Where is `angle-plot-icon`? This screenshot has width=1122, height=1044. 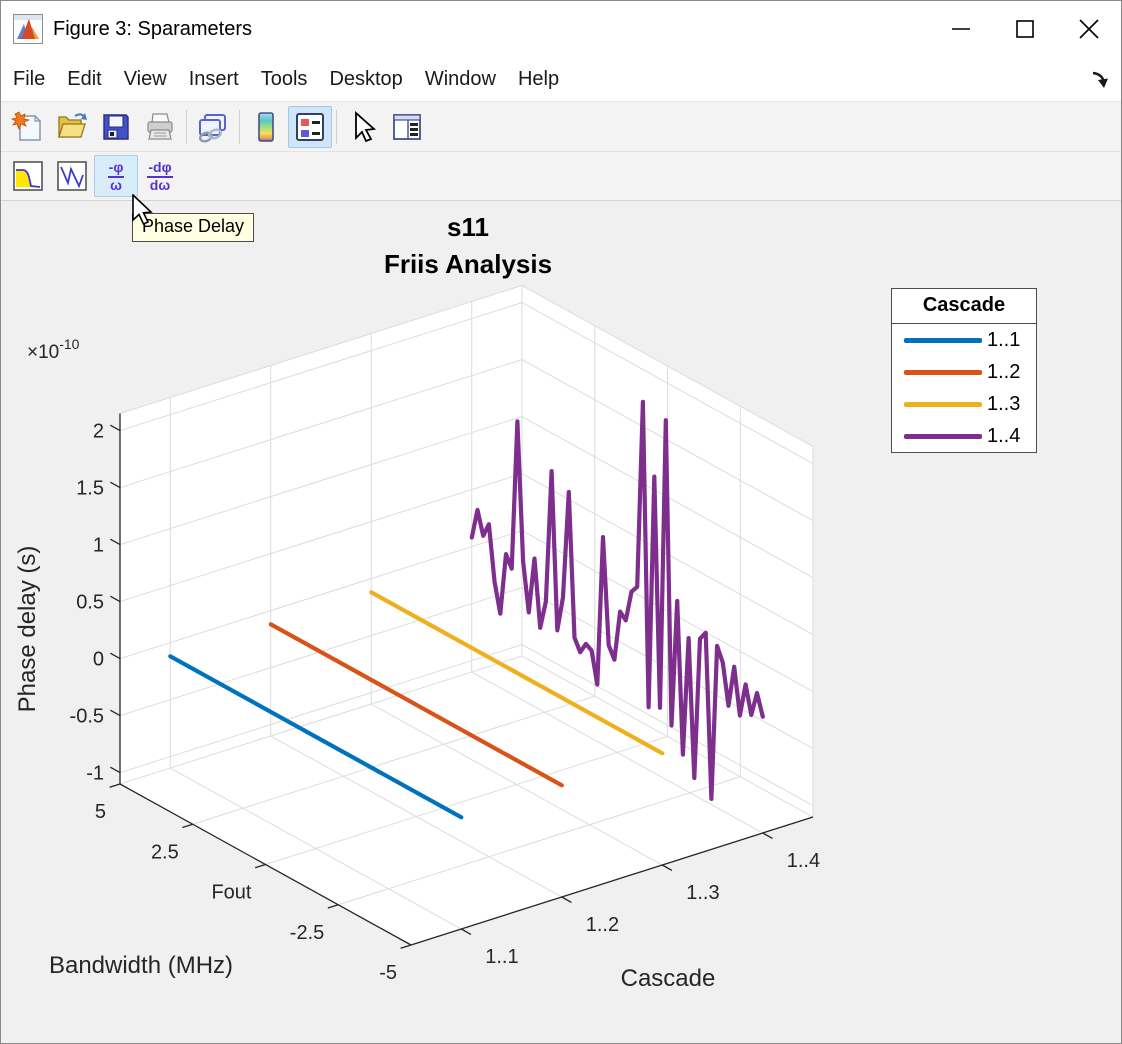
angle-plot-icon is located at coordinates (72, 176).